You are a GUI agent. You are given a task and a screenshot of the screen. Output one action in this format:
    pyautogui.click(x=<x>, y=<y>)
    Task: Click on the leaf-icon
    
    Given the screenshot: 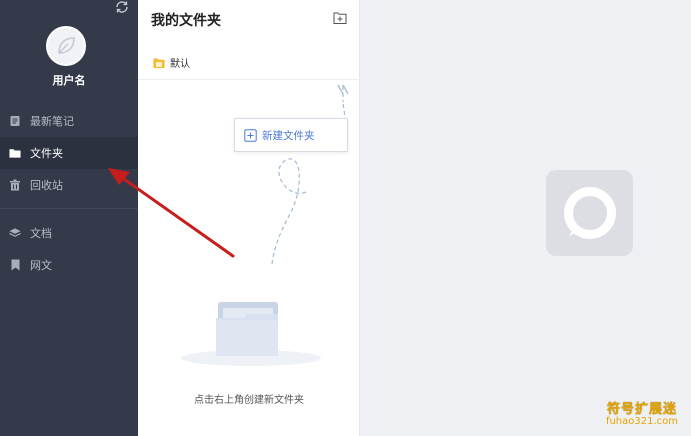 What is the action you would take?
    pyautogui.click(x=66, y=45)
    